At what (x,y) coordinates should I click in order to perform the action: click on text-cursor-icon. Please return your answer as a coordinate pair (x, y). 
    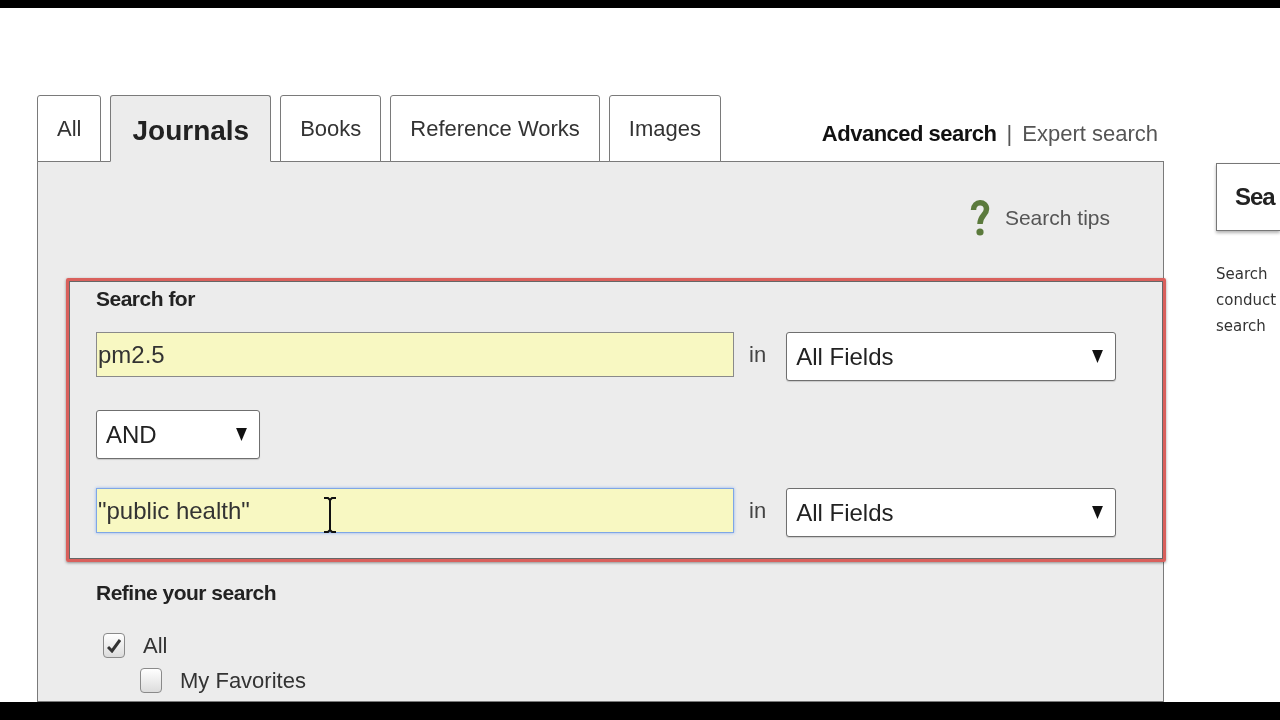
    Looking at the image, I should click on (330, 515).